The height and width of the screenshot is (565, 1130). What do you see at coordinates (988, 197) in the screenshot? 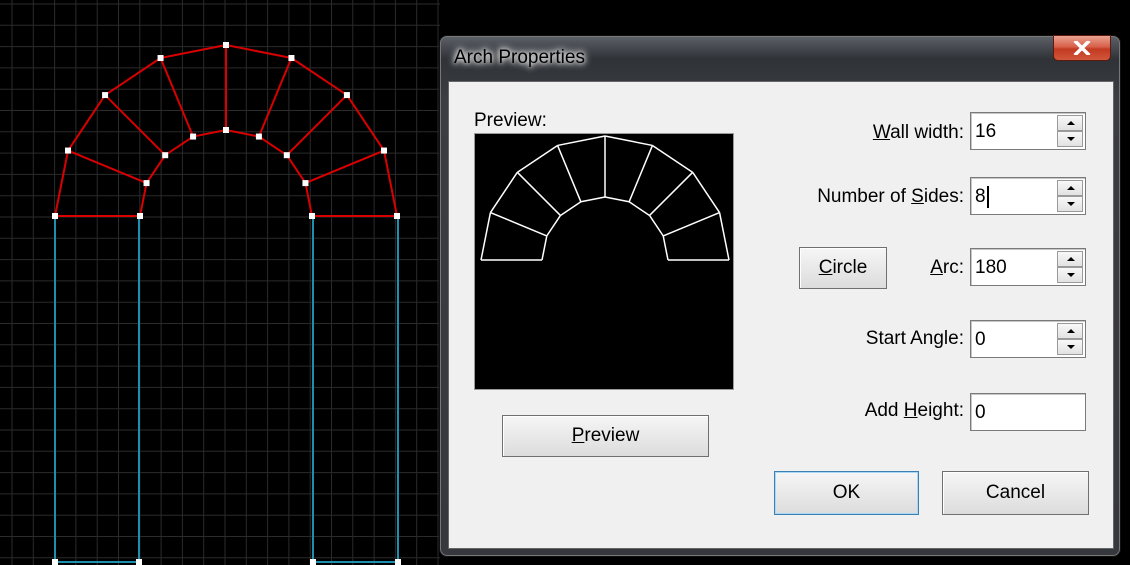
I see `text-caret` at bounding box center [988, 197].